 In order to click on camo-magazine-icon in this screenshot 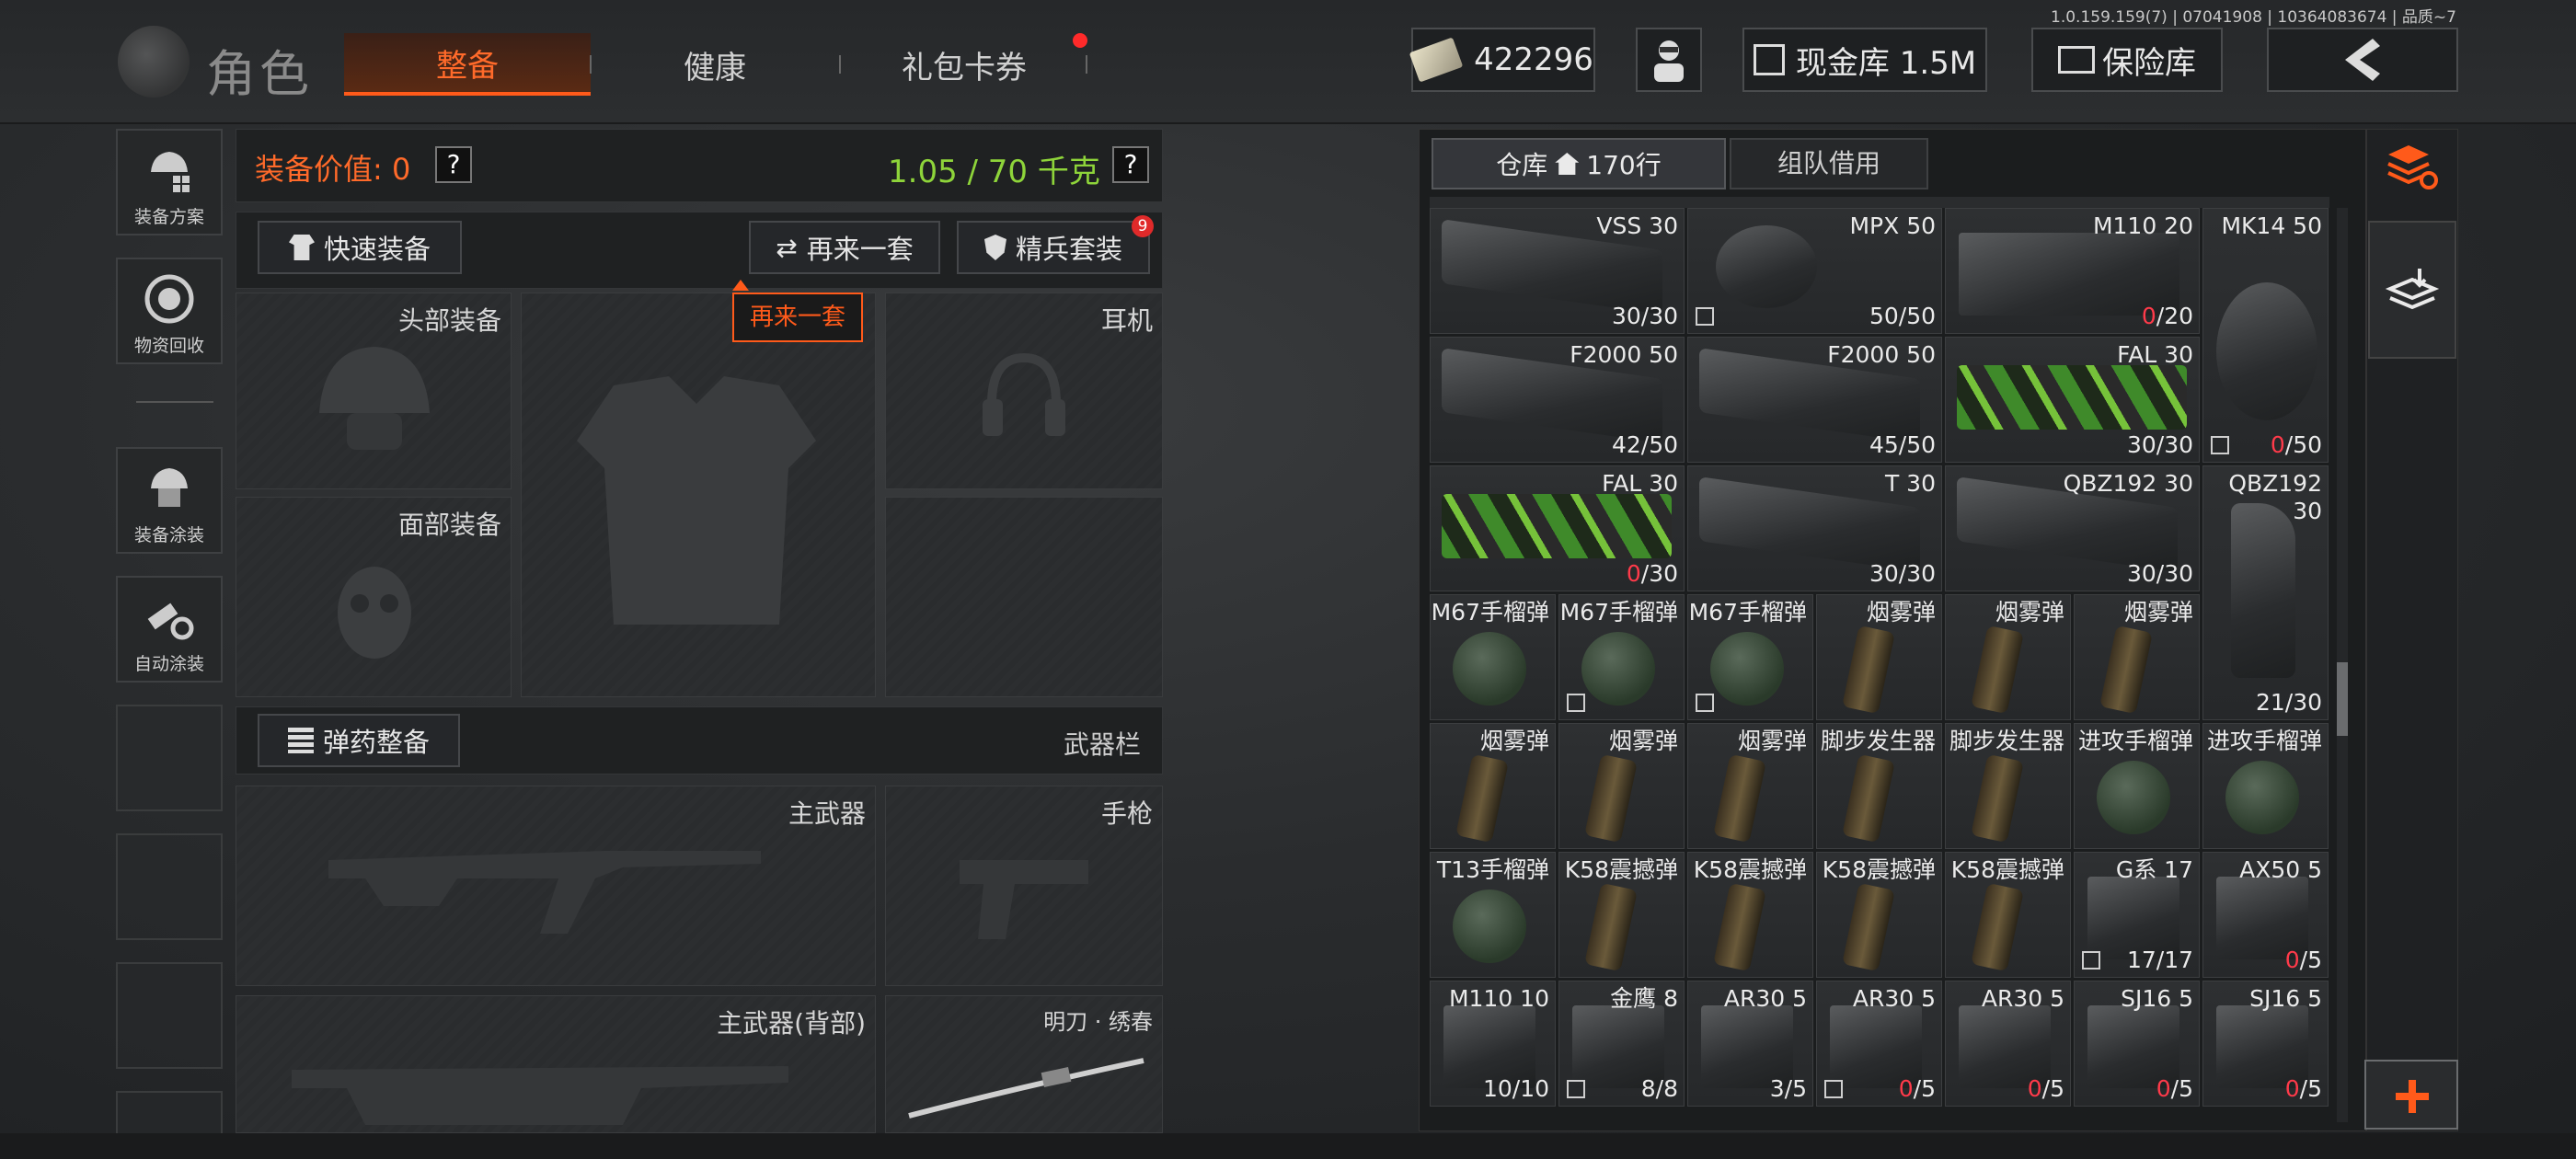, I will do `click(2072, 397)`.